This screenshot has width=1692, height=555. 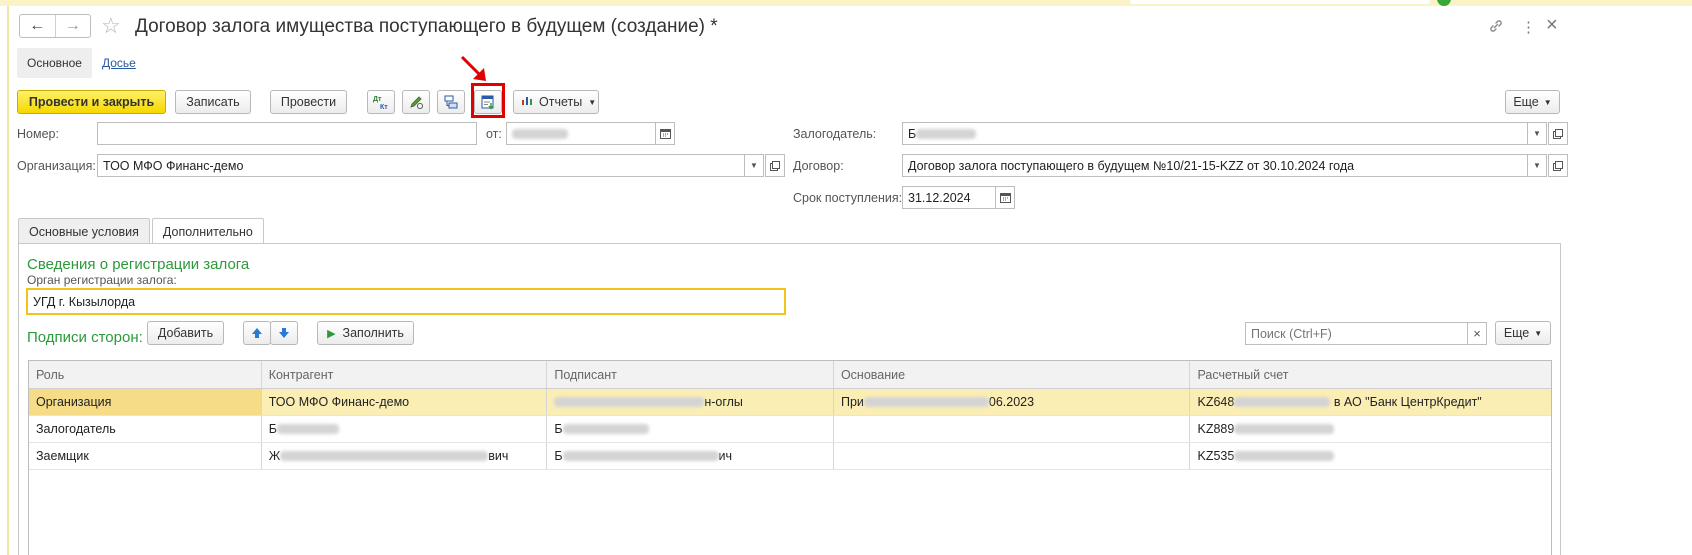 I want to click on search-input, so click(x=1356, y=333).